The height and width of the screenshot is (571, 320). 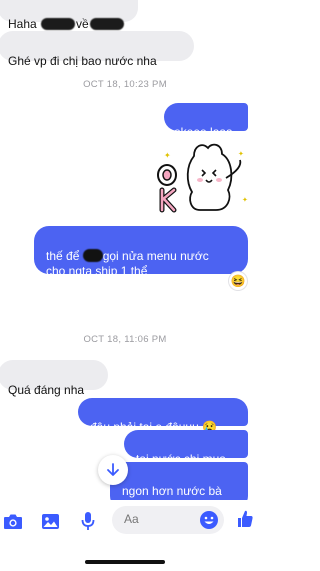 What do you see at coordinates (82, 24) in the screenshot?
I see `message-text-part: về` at bounding box center [82, 24].